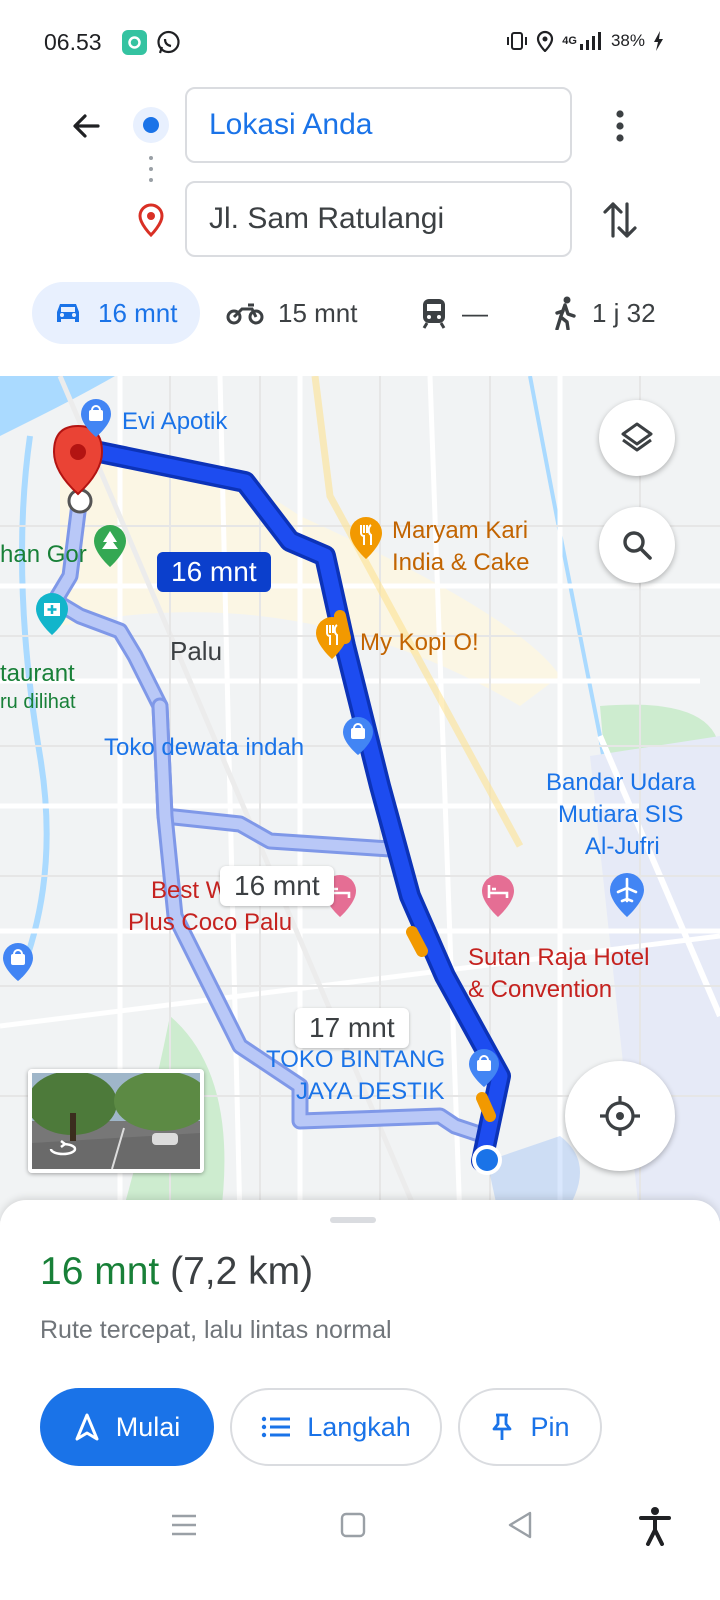  What do you see at coordinates (487, 1160) in the screenshot?
I see `current-location-core` at bounding box center [487, 1160].